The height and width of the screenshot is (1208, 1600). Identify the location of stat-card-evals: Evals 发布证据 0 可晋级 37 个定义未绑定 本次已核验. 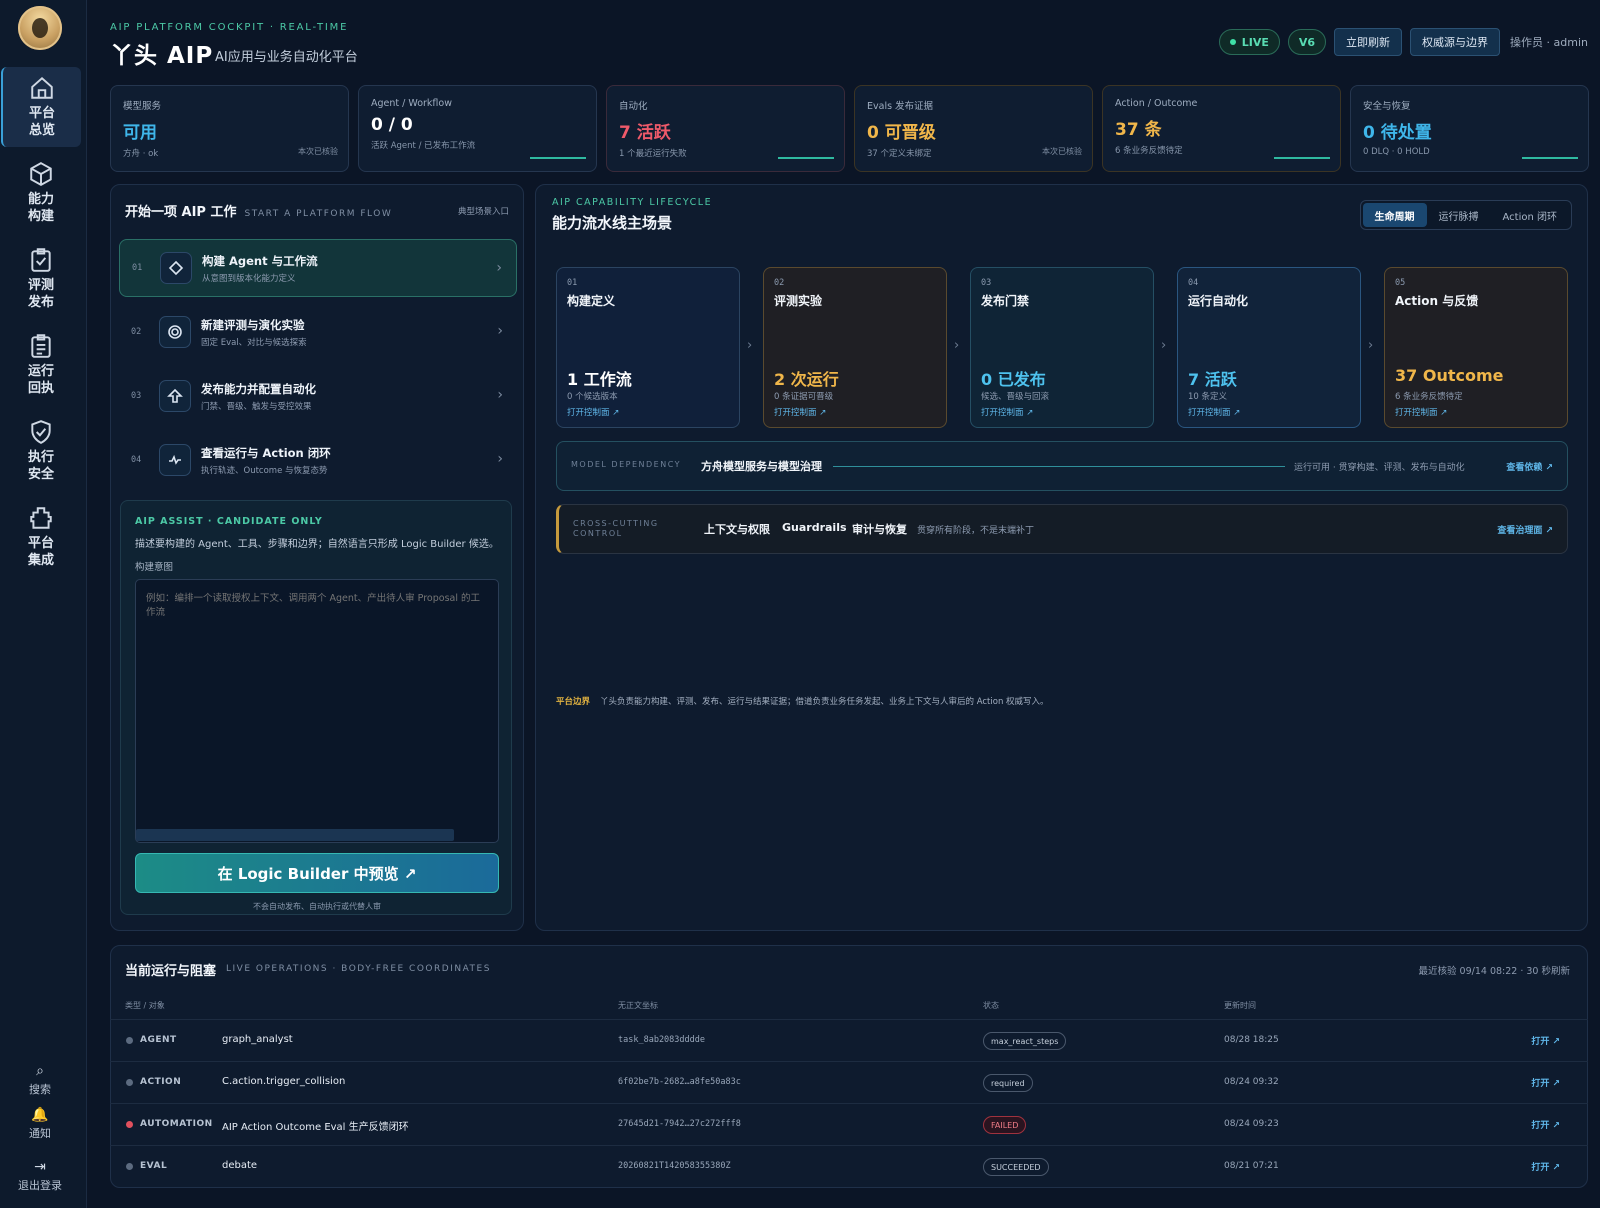
(973, 128).